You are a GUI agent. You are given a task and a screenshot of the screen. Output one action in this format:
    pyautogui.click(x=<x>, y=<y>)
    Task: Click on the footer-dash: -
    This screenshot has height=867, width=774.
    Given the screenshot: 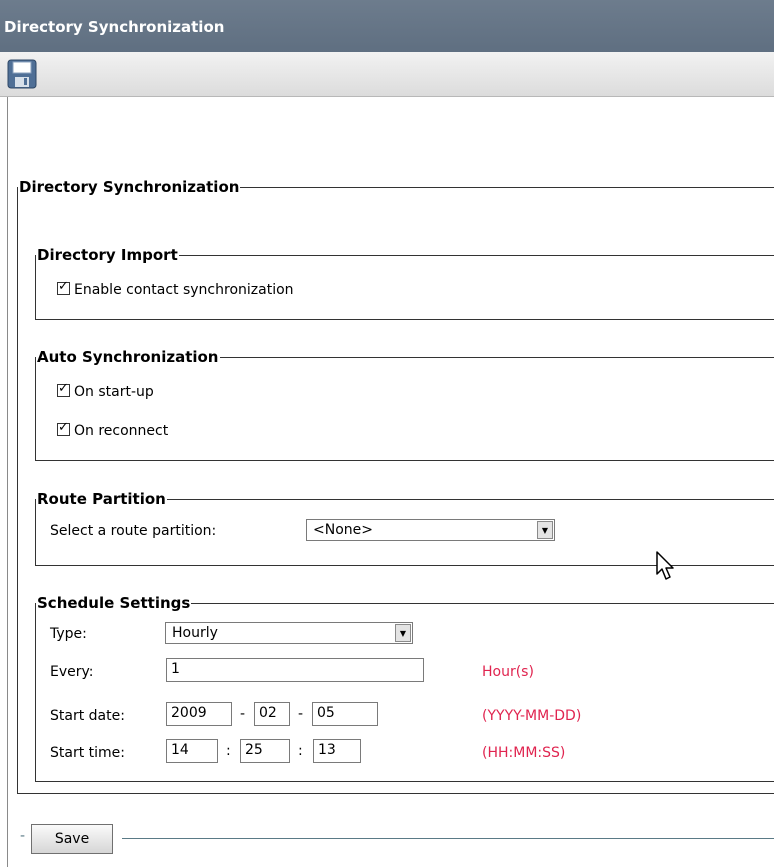 What is the action you would take?
    pyautogui.click(x=23, y=836)
    